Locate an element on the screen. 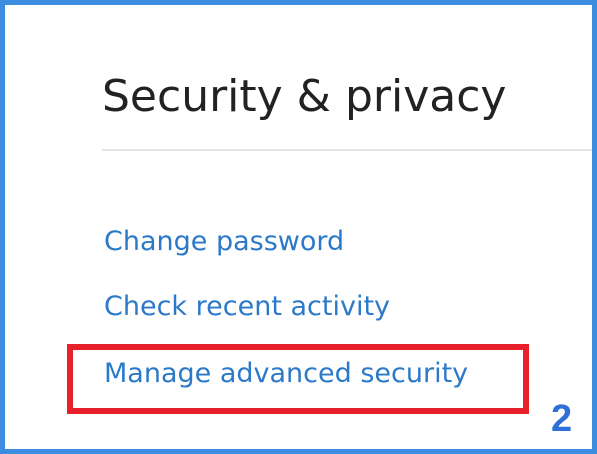 The width and height of the screenshot is (597, 454). title-divider is located at coordinates (347, 150).